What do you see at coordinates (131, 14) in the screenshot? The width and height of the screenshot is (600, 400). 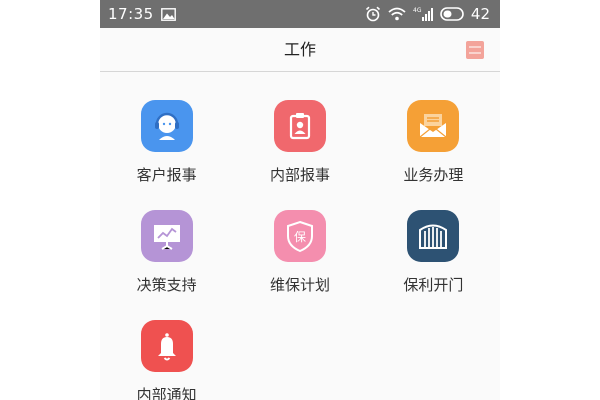 I see `status-time: 17:35` at bounding box center [131, 14].